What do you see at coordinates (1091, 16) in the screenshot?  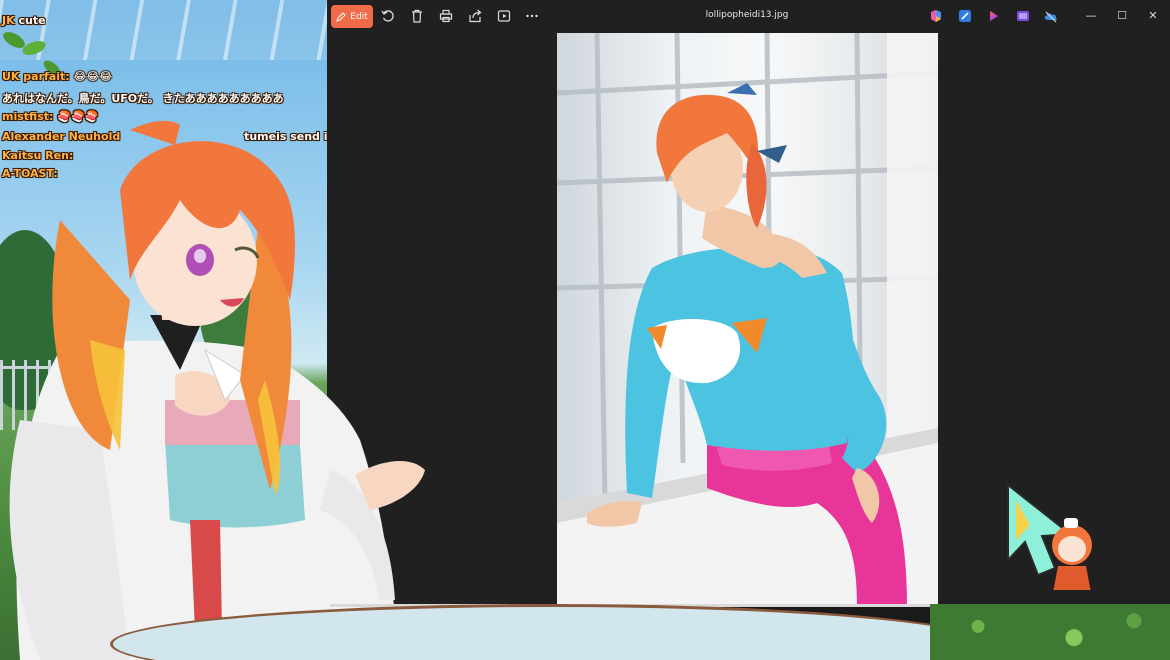 I see `minimize-button: —` at bounding box center [1091, 16].